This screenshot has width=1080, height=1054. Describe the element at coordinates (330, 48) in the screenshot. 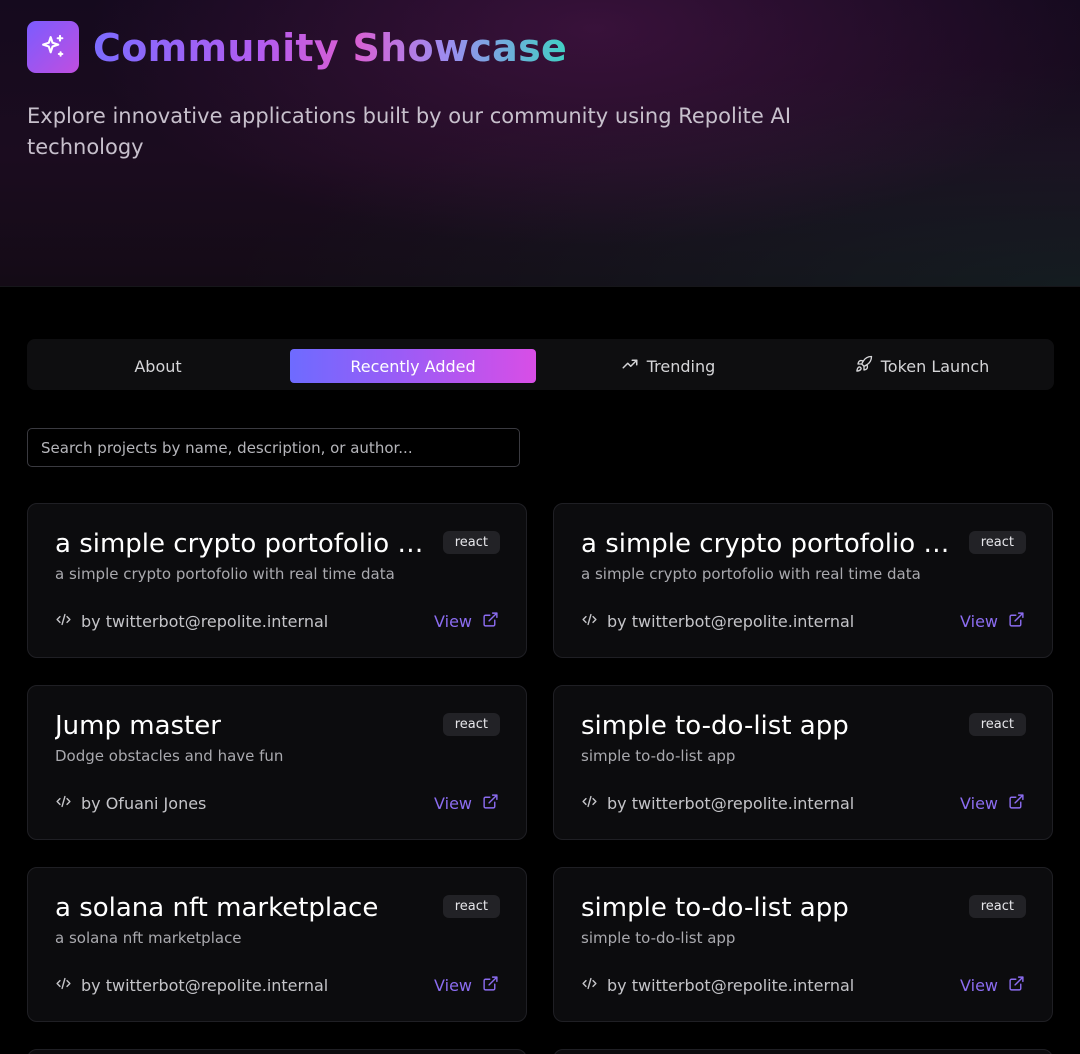

I see `page-title: Community Showcase` at that location.